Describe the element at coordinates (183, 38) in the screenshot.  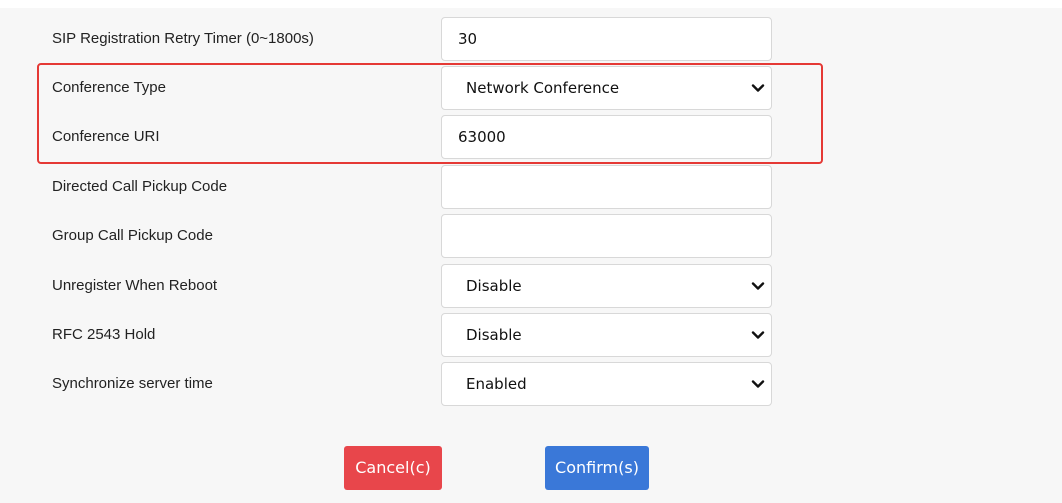
I see `label-sip-registration-retry-timer: SIP Registration Retry Timer (0~1800s)` at that location.